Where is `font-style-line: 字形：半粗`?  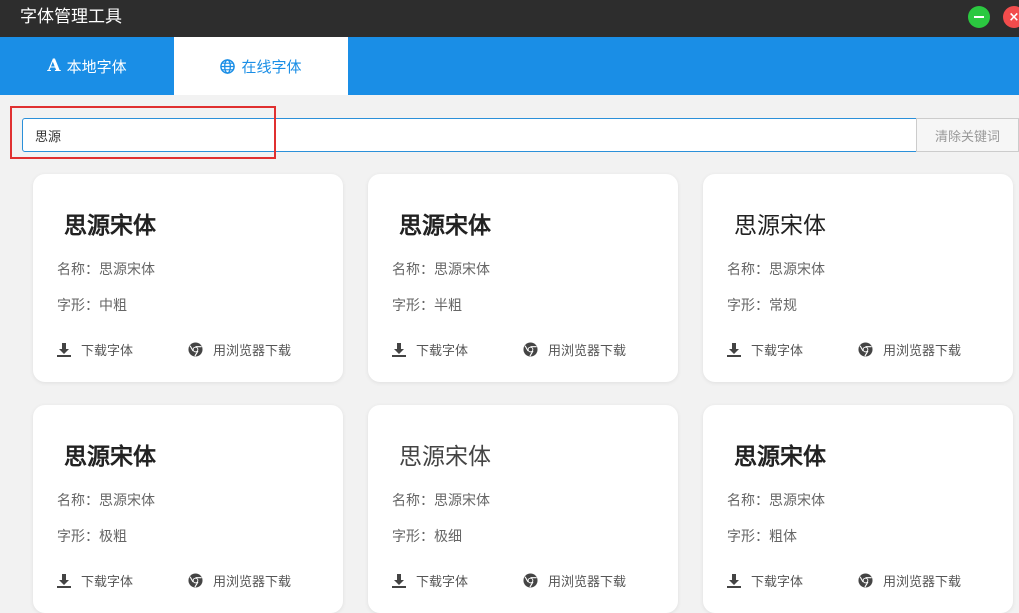 font-style-line: 字形：半粗 is located at coordinates (427, 305).